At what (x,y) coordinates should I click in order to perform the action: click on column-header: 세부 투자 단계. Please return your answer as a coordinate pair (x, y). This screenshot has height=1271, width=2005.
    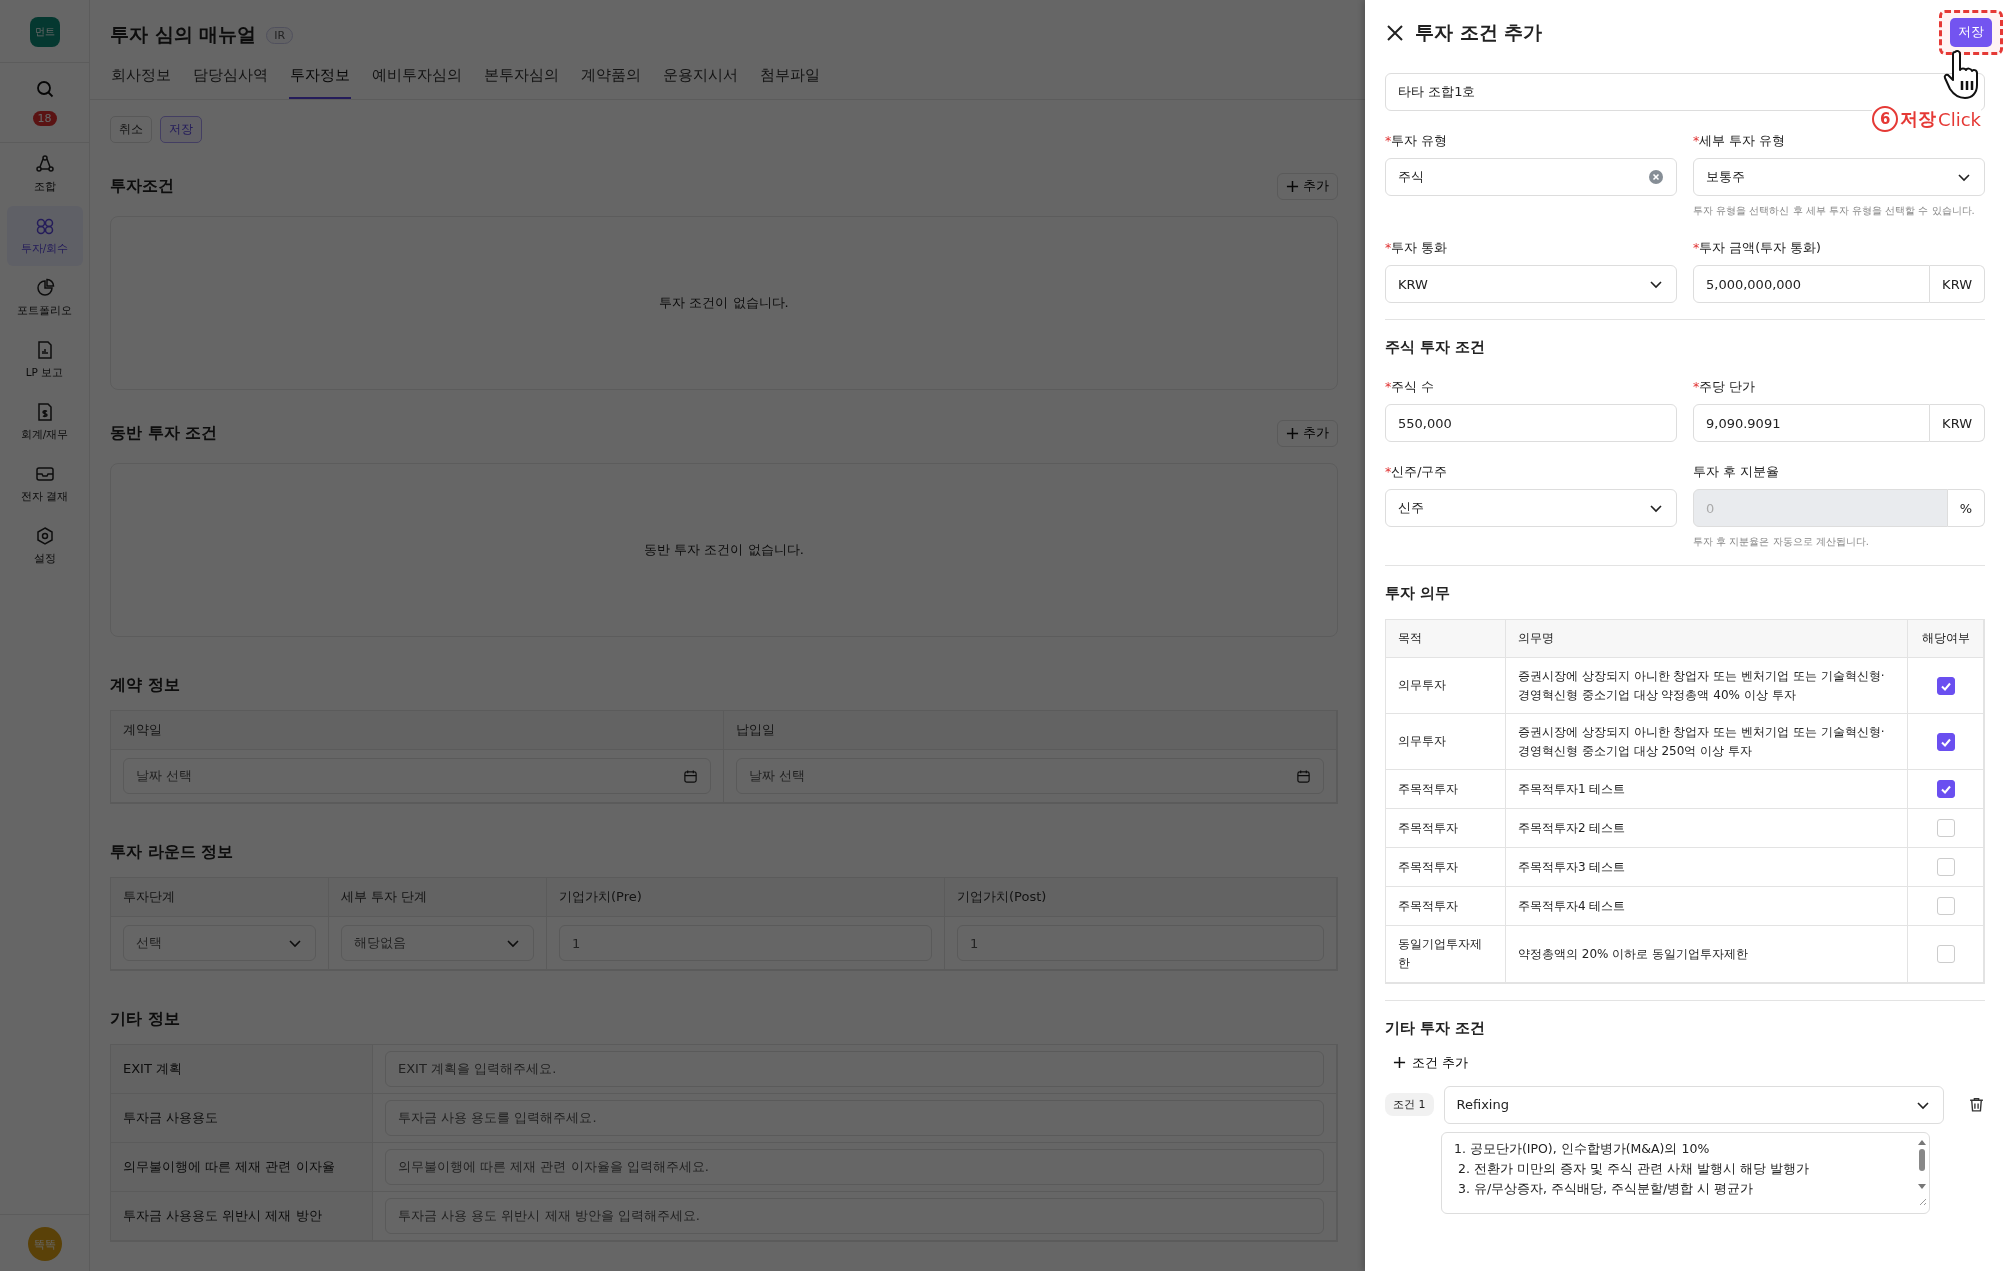
    Looking at the image, I should click on (438, 897).